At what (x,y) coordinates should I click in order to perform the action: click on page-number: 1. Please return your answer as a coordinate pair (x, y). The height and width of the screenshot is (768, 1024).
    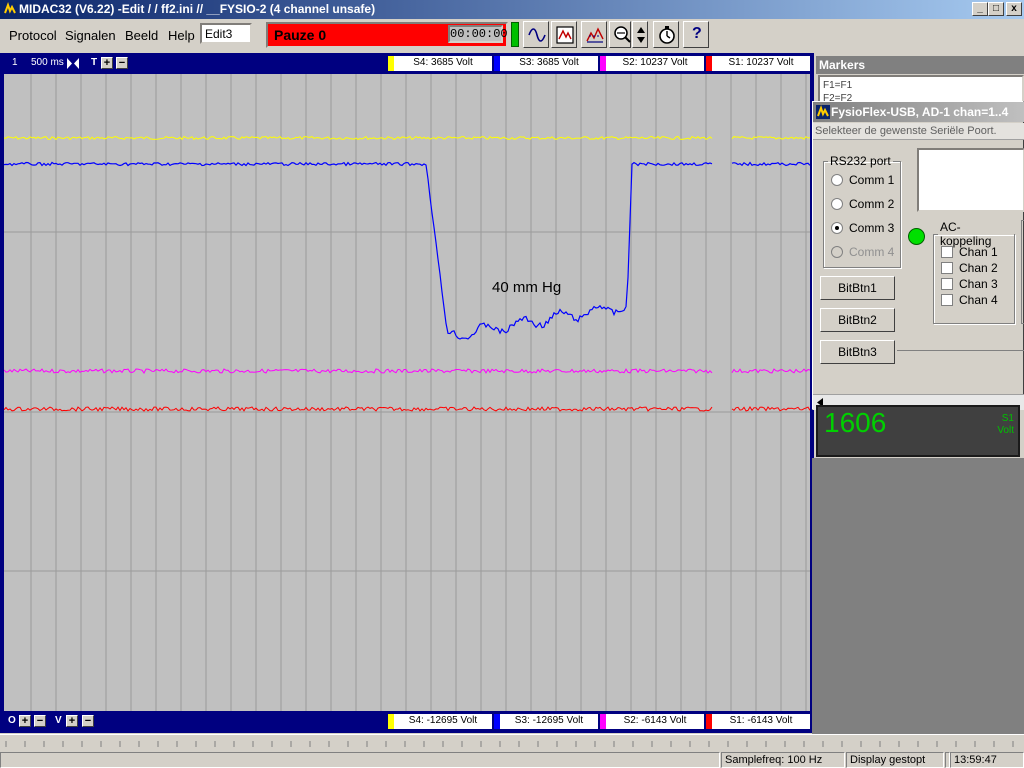
    Looking at the image, I should click on (15, 62).